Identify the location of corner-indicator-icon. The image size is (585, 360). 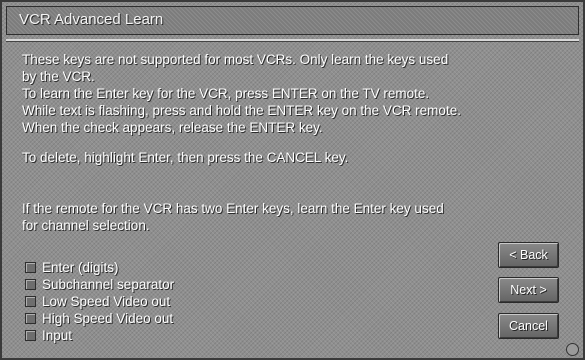
(572, 349).